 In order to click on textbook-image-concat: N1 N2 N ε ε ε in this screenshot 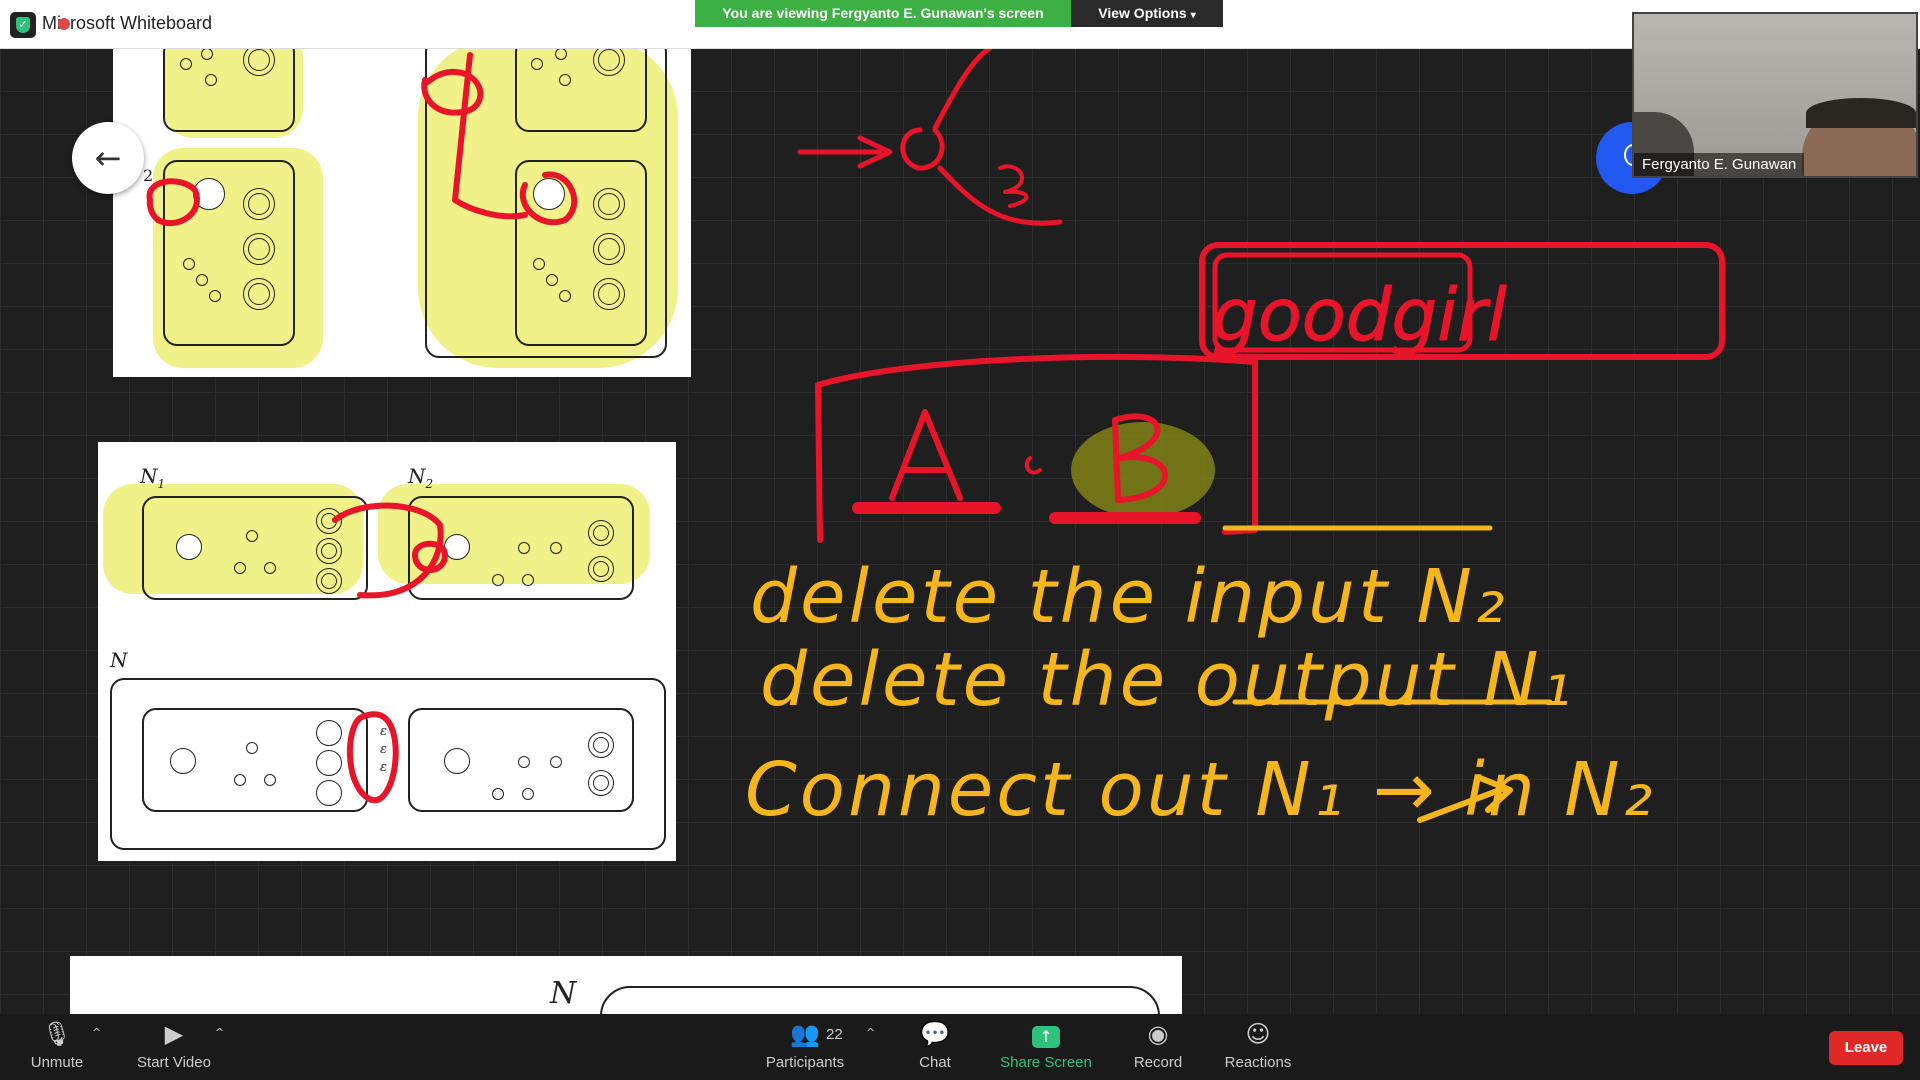, I will do `click(387, 651)`.